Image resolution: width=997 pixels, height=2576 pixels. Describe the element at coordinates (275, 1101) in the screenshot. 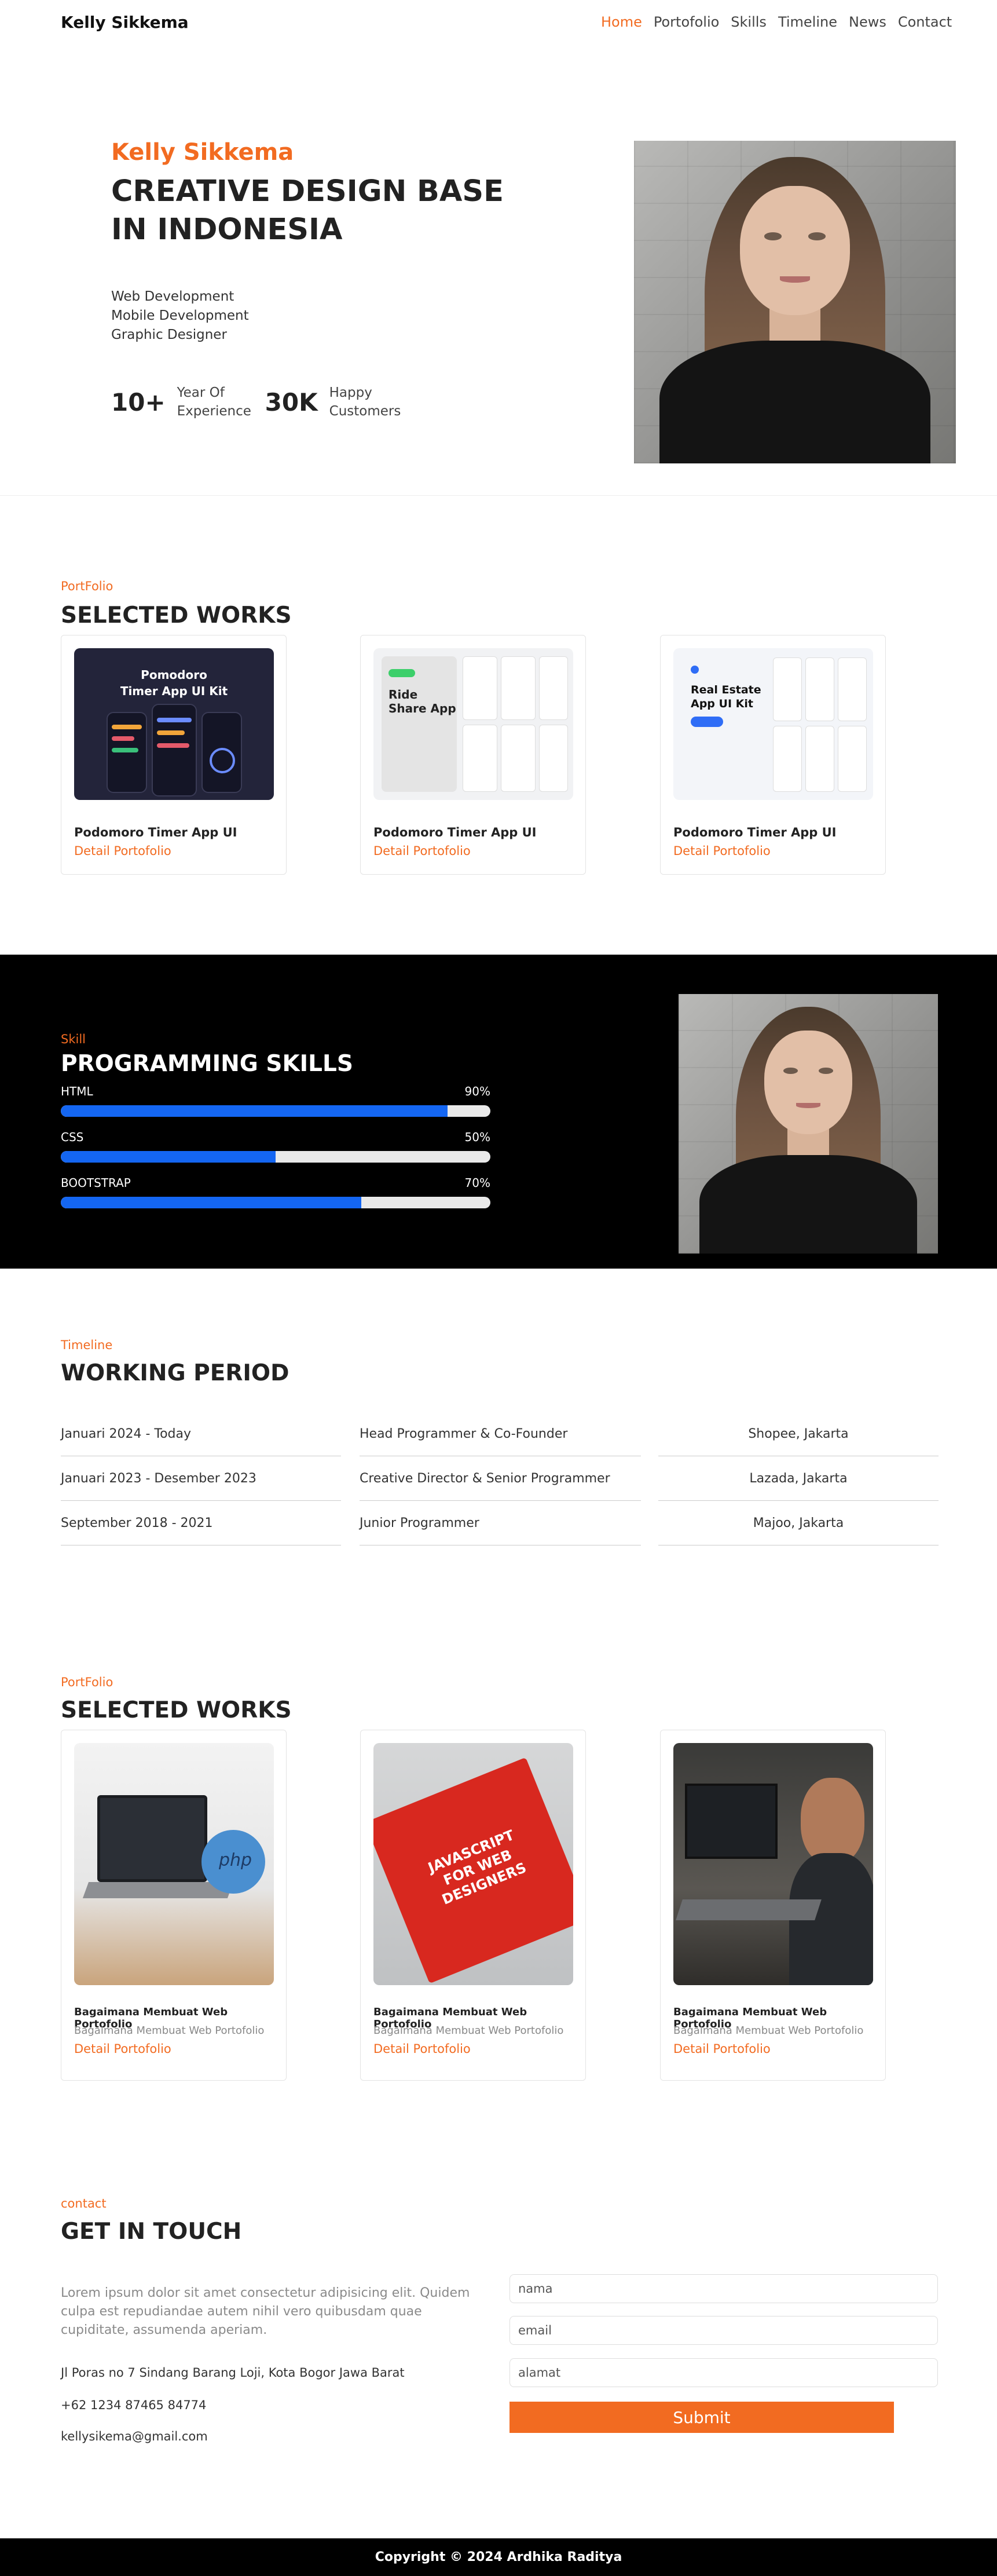

I see `skill-html: HTML 90%` at that location.